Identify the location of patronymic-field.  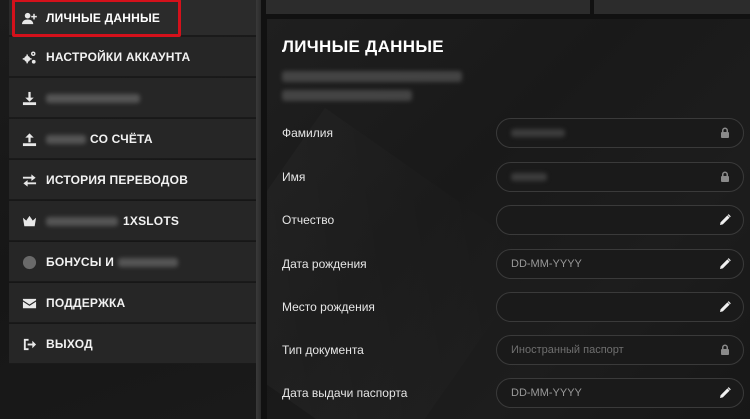
(620, 220).